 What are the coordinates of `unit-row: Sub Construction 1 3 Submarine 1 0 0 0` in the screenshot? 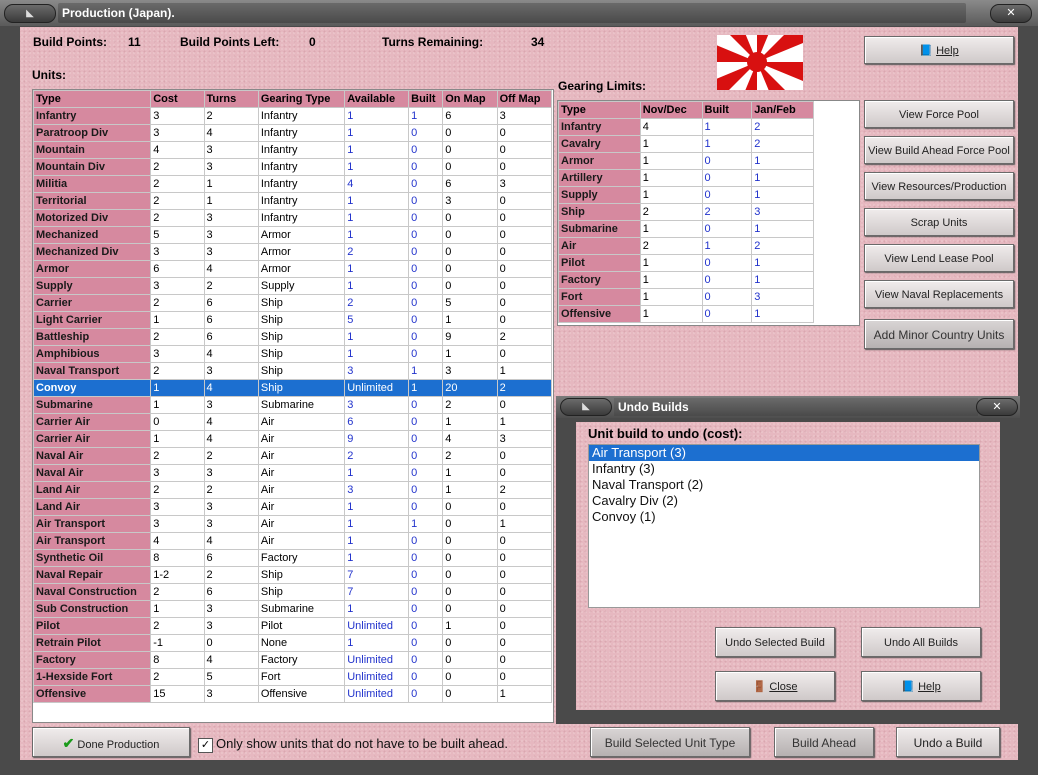 It's located at (292, 609).